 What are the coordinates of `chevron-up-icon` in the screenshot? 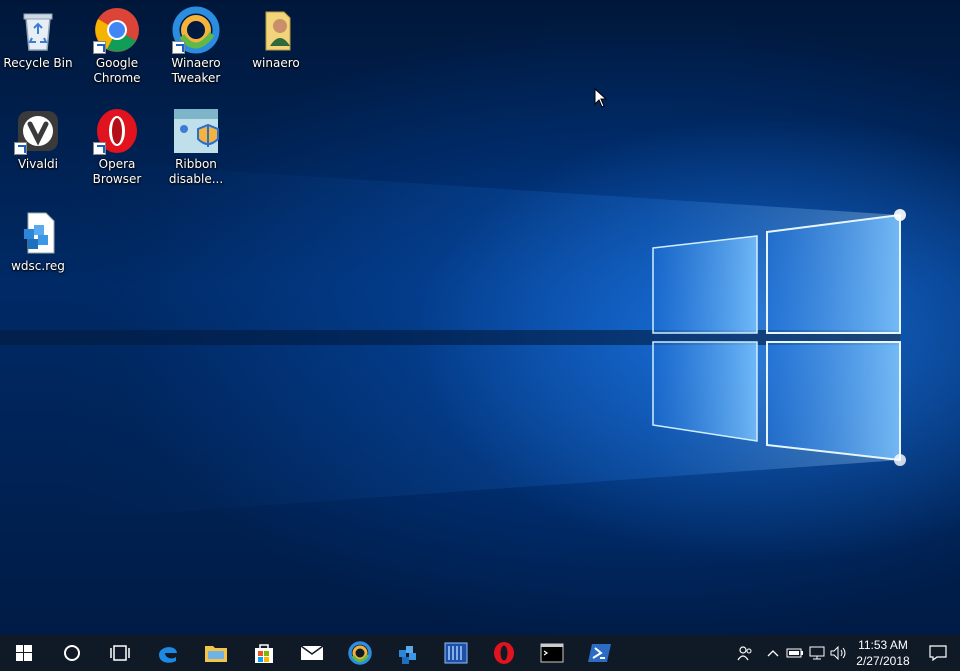 It's located at (773, 653).